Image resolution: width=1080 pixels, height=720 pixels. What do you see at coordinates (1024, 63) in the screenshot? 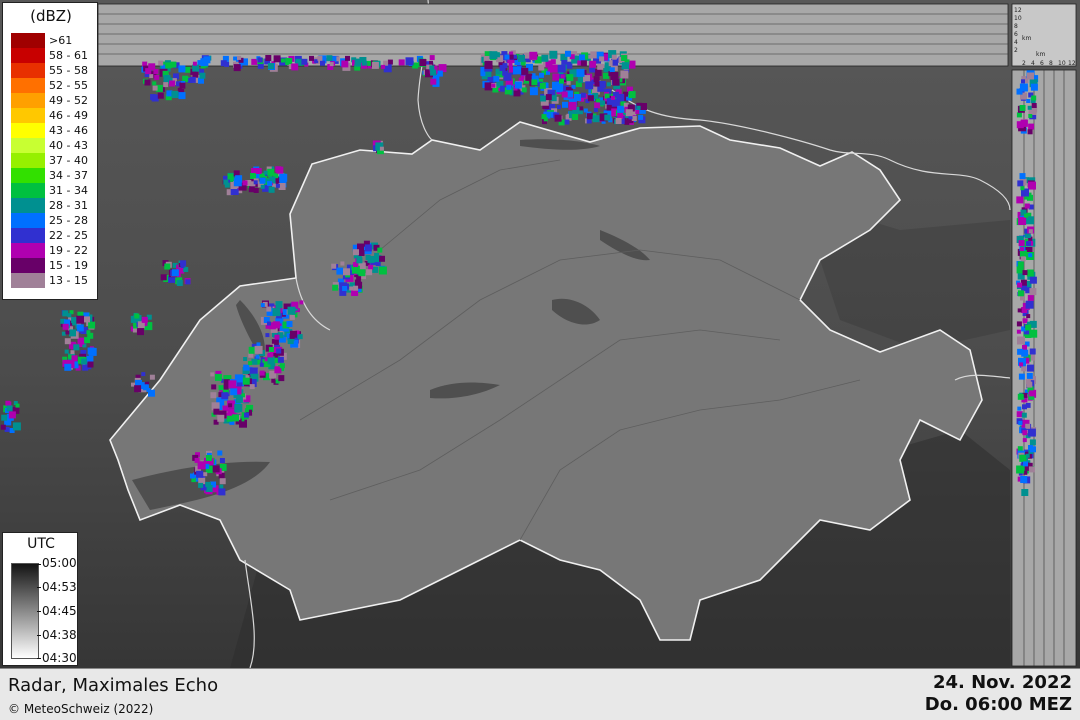
I see `width-tick: 2` at bounding box center [1024, 63].